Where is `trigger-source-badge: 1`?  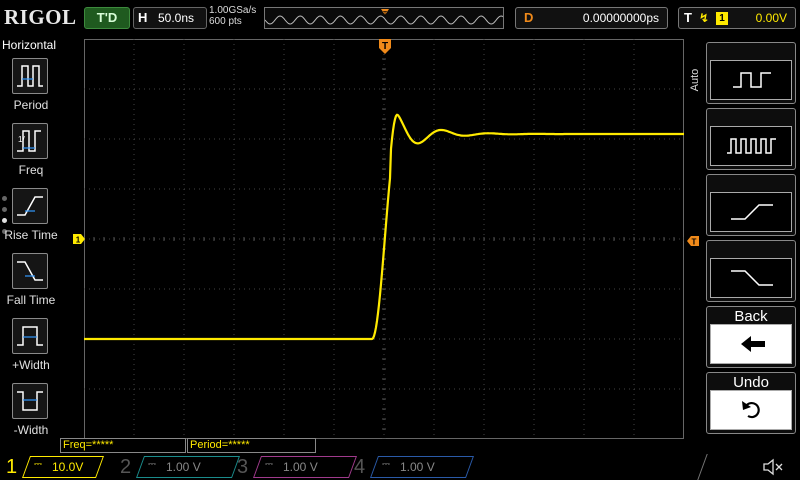 trigger-source-badge: 1 is located at coordinates (722, 18).